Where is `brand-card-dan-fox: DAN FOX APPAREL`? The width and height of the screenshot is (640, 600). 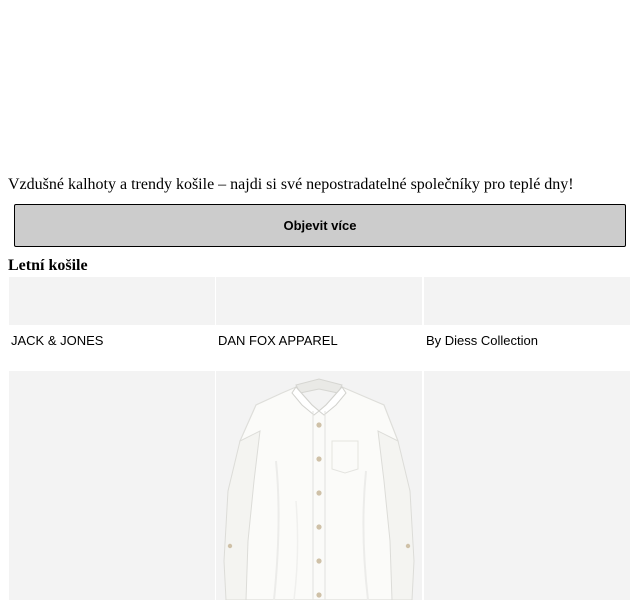
brand-card-dan-fox: DAN FOX APPAREL is located at coordinates (319, 317).